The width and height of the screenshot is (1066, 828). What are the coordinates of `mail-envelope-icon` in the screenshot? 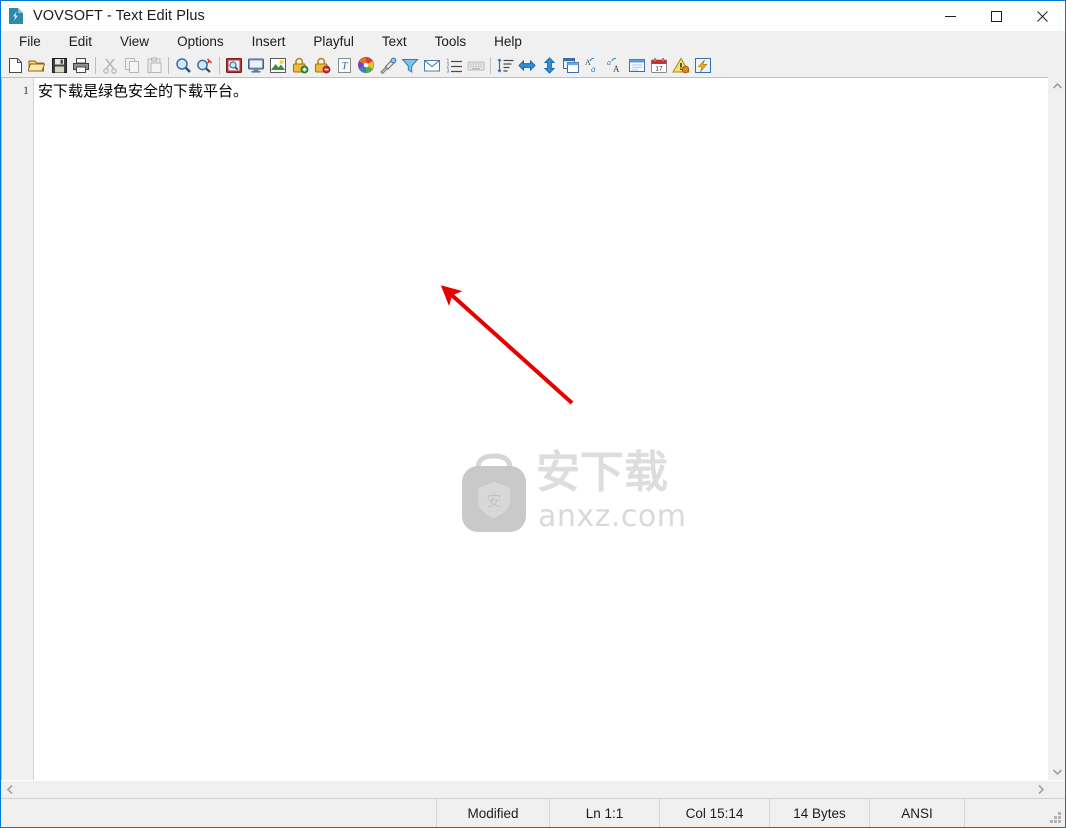 It's located at (432, 65).